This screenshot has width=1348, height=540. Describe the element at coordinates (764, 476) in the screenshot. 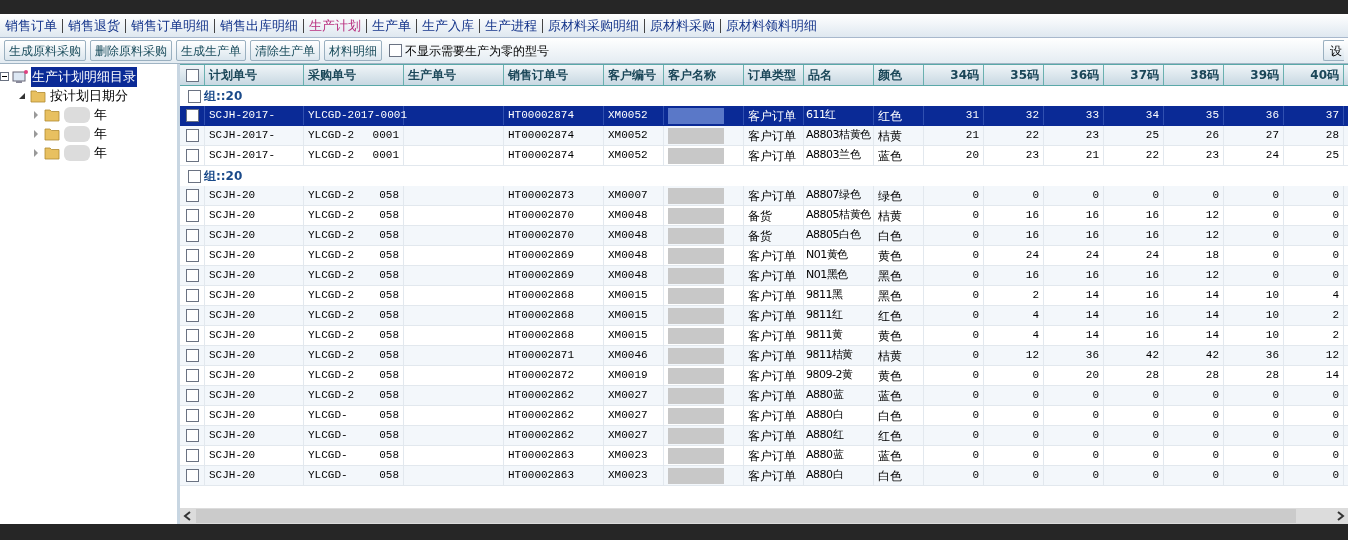

I see `table-row: SCJH-20 YLCGD- 058 HT00002863 XM0023 客户订单 A880白 白色 0 0 0 0 0 0 0` at that location.